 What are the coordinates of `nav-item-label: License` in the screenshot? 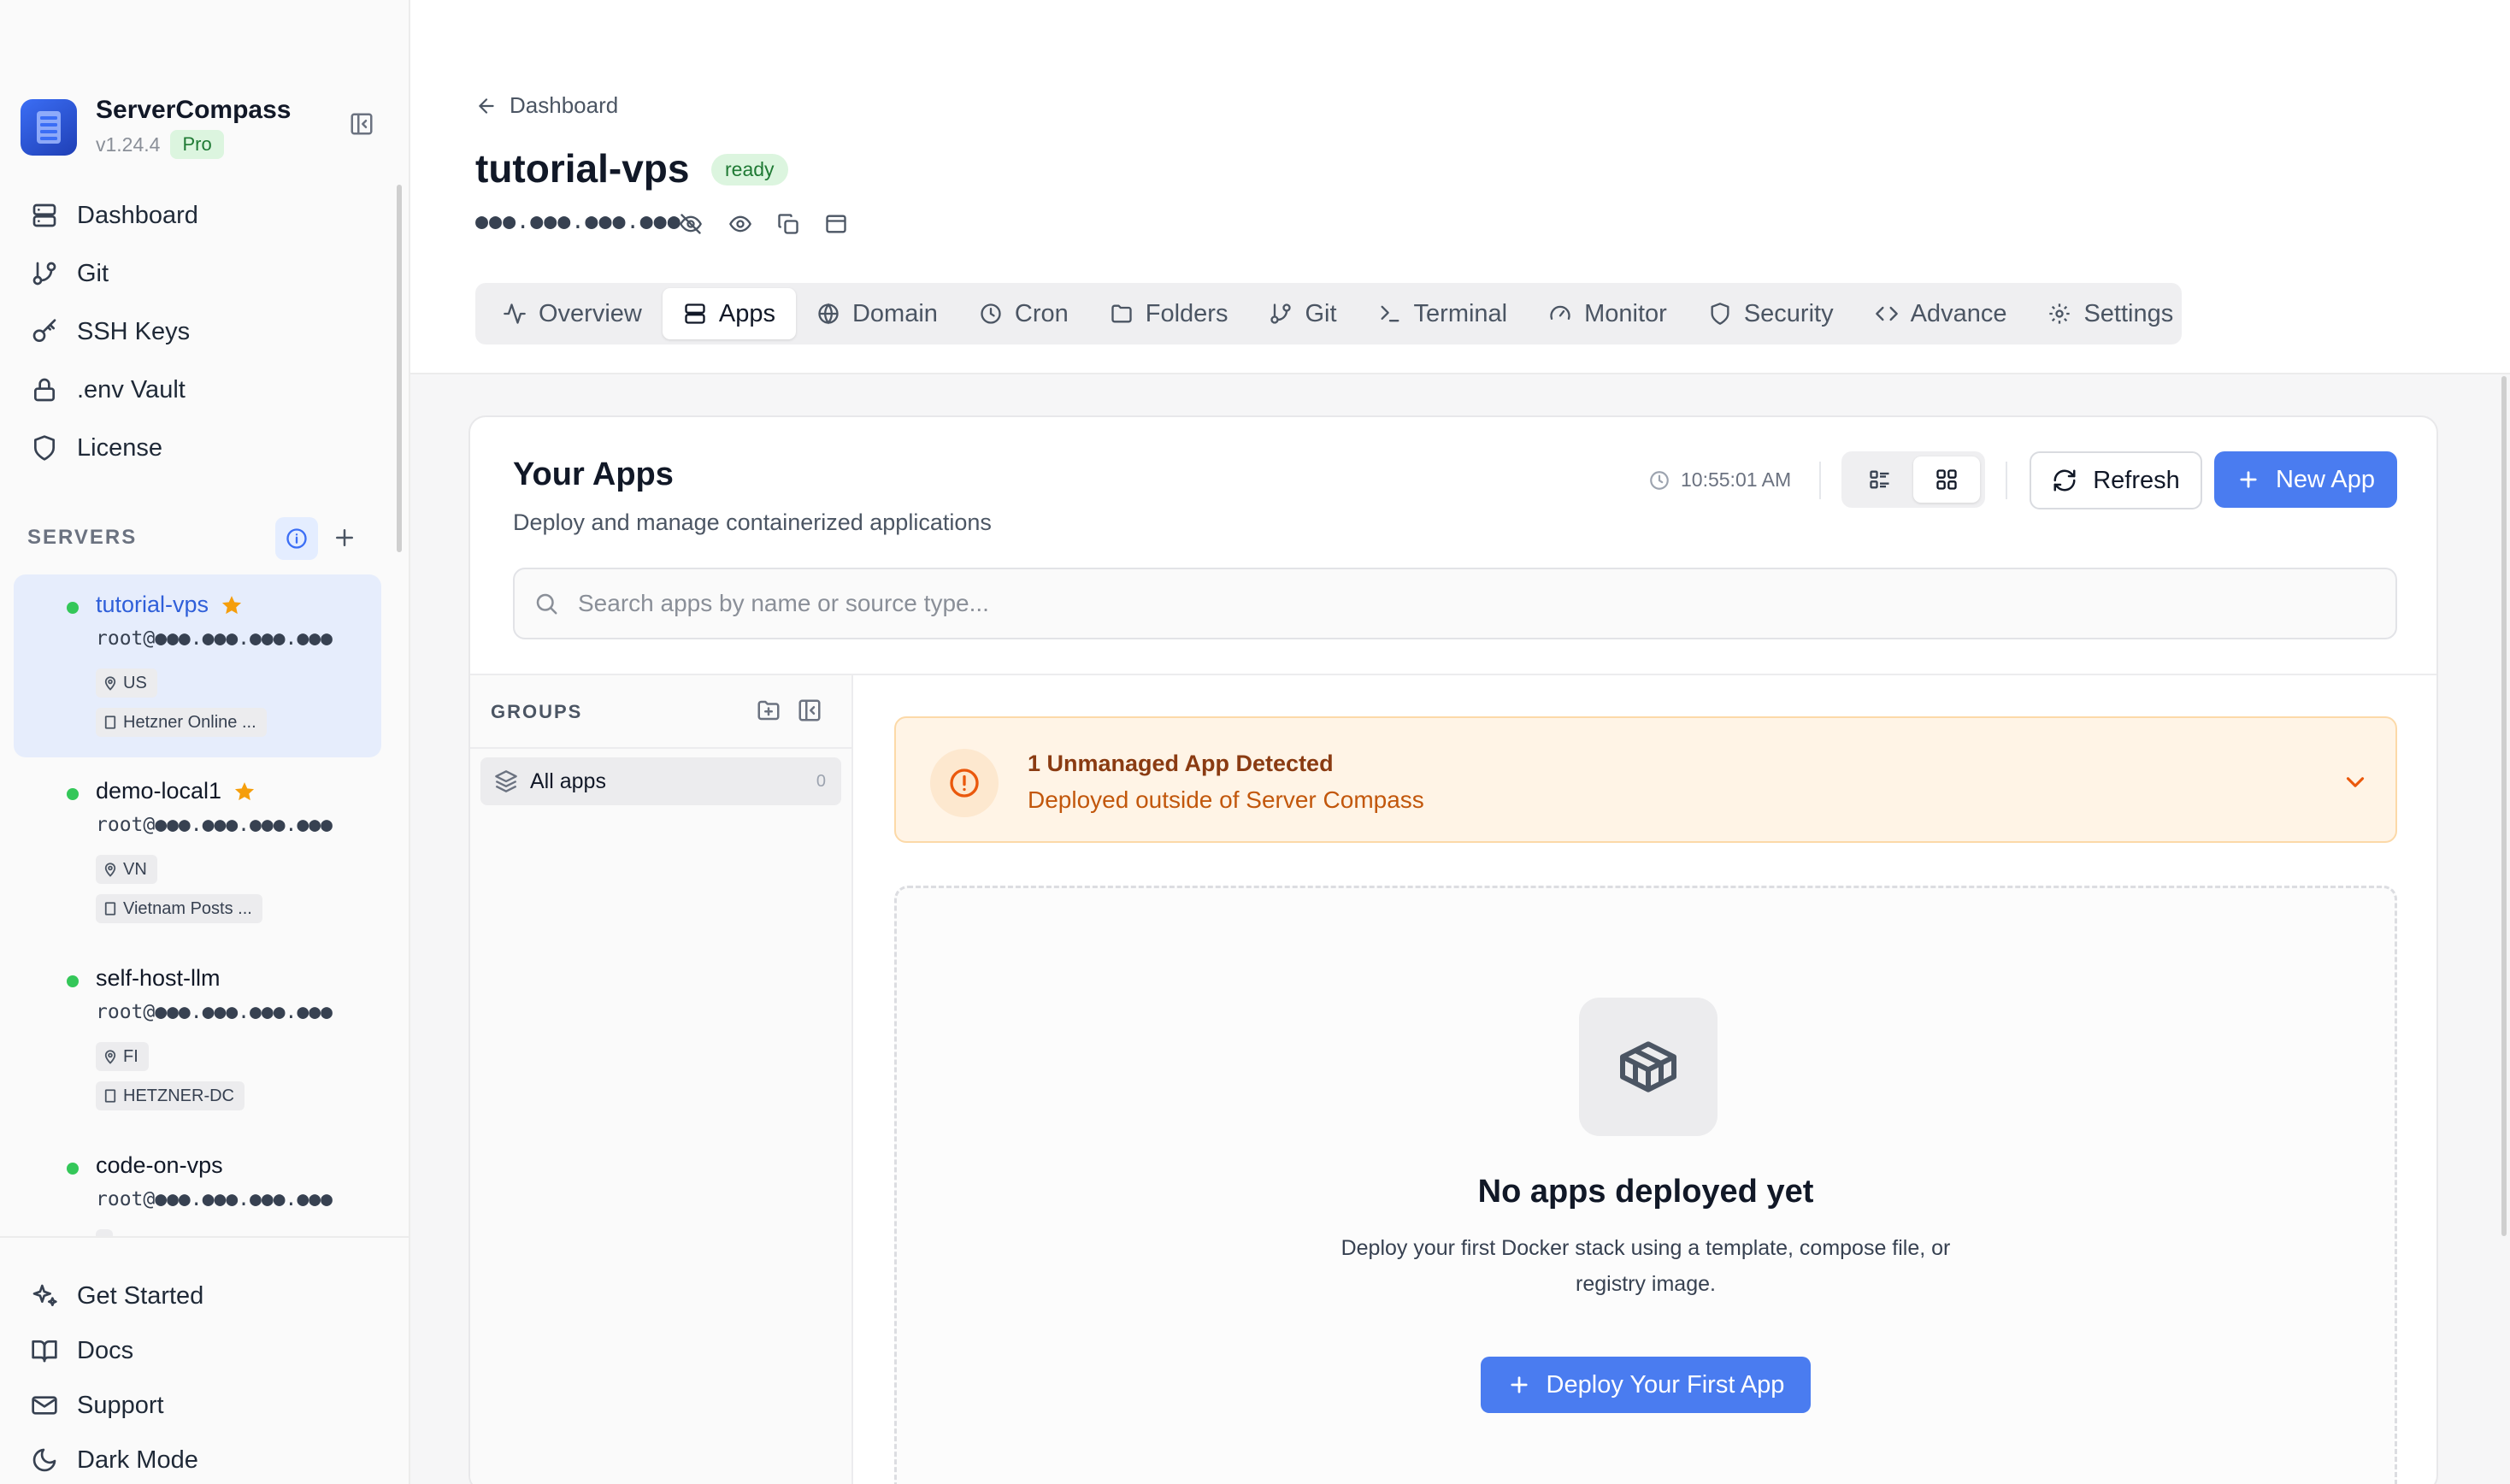 It's located at (120, 447).